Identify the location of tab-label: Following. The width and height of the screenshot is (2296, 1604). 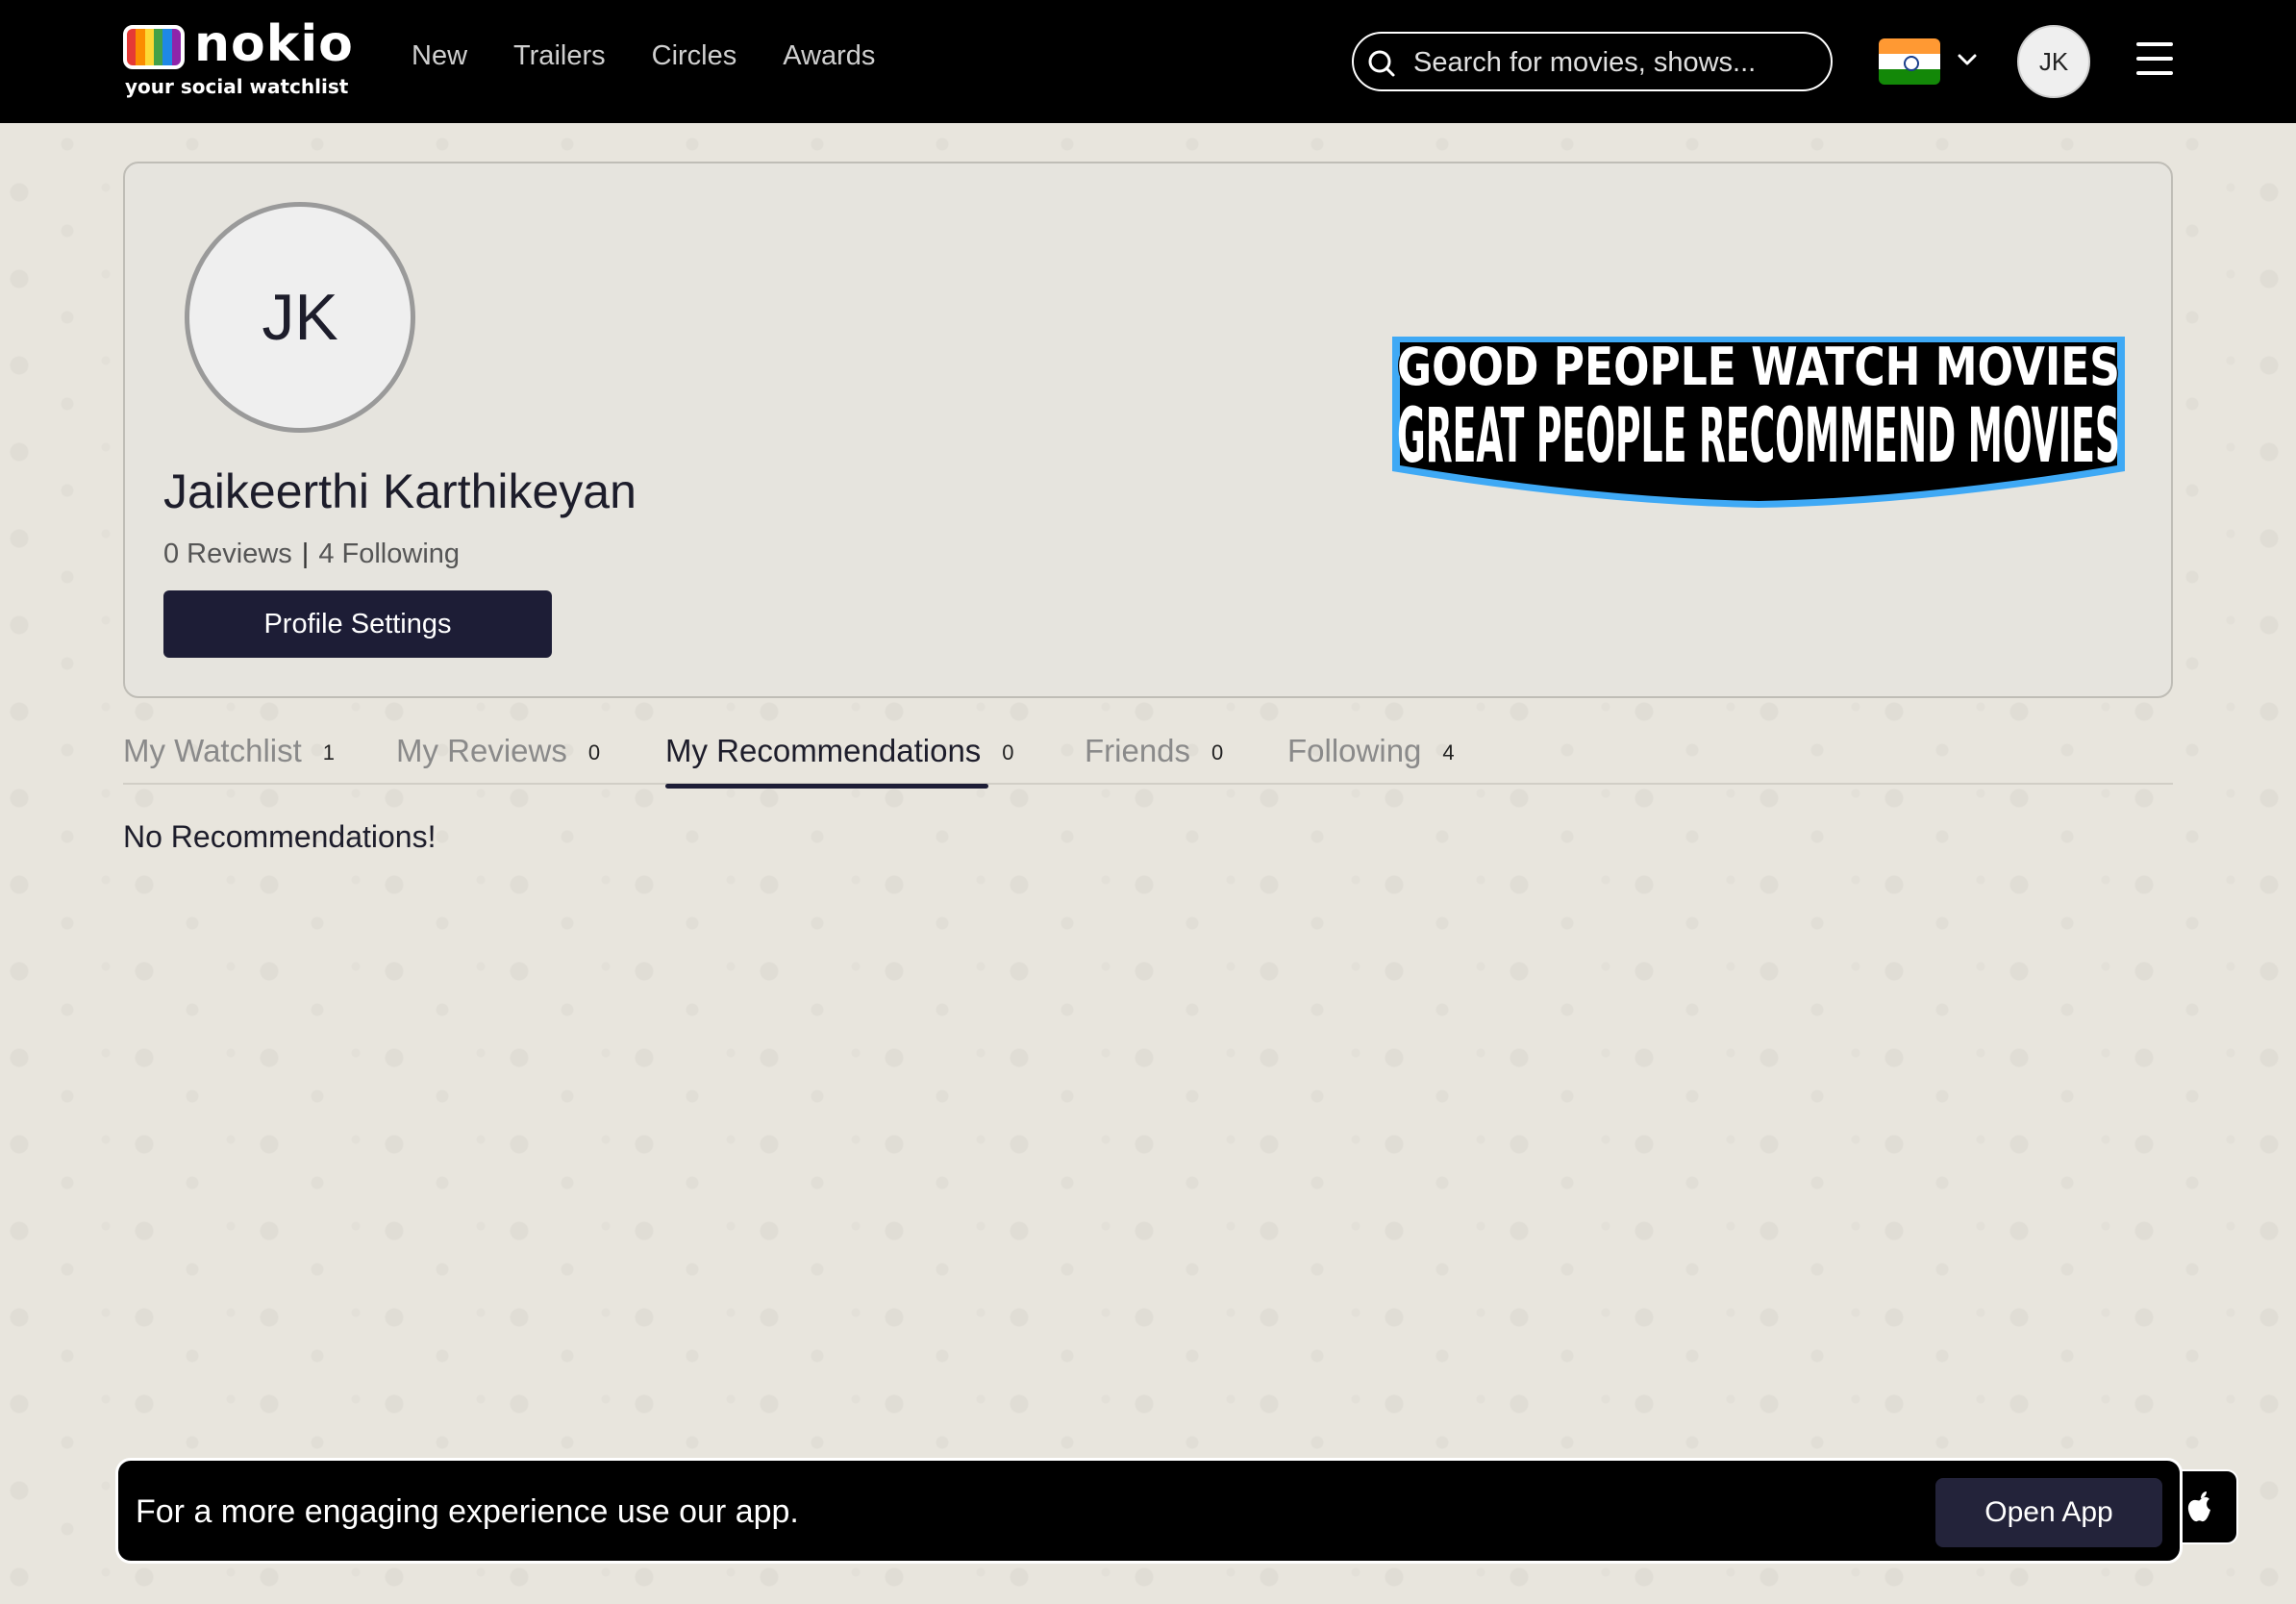
(1354, 750).